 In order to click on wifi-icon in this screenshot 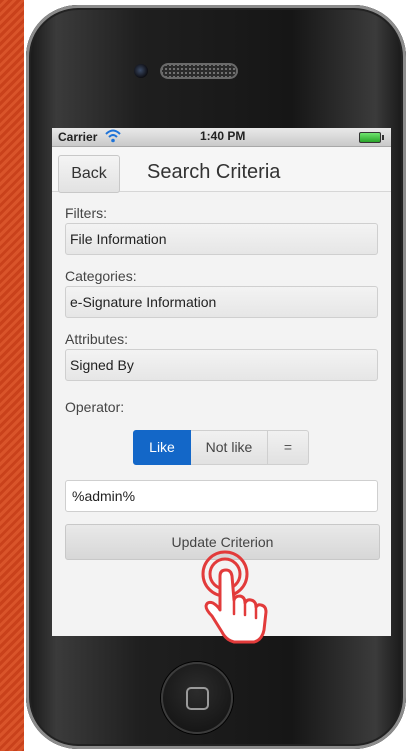, I will do `click(113, 136)`.